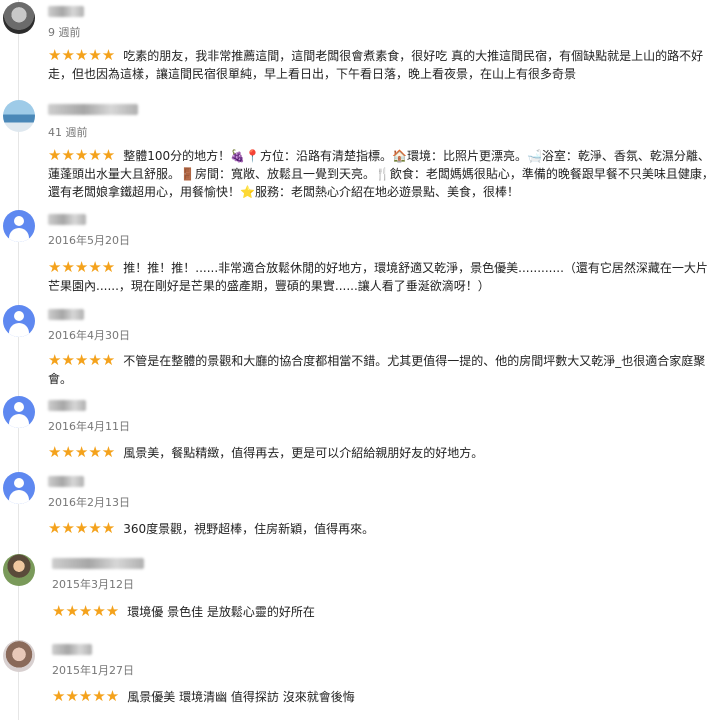  I want to click on review-date: 9 週前, so click(64, 32).